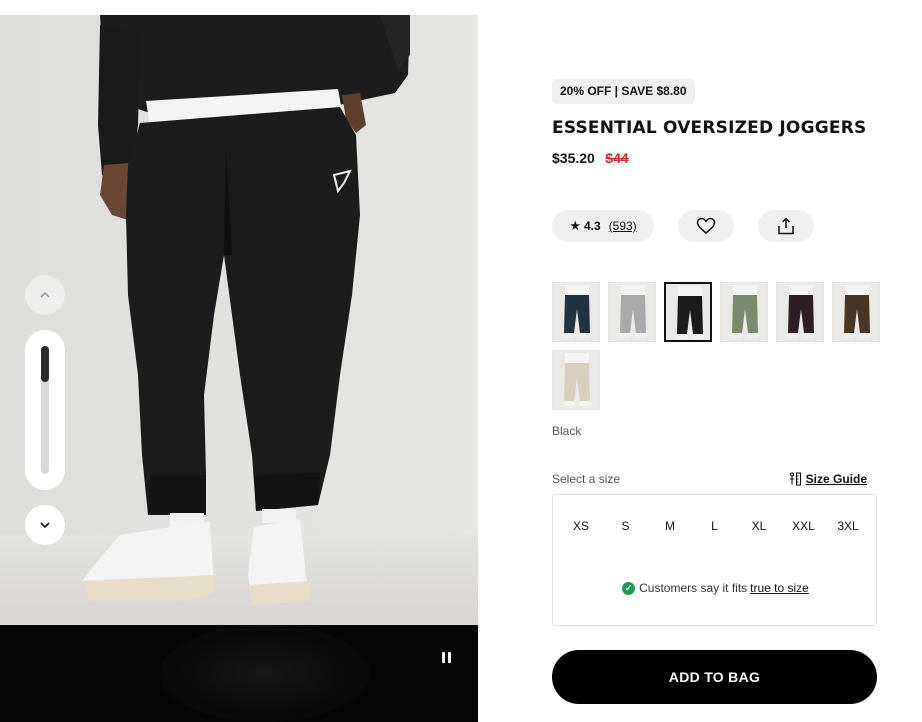 The image size is (922, 722). I want to click on gallery-next-button, so click(45, 525).